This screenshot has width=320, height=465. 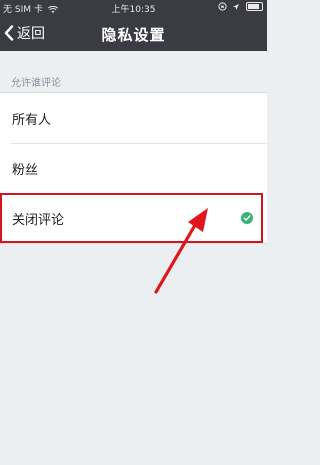 What do you see at coordinates (131, 218) in the screenshot?
I see `option-disable-comments: 关闭评论` at bounding box center [131, 218].